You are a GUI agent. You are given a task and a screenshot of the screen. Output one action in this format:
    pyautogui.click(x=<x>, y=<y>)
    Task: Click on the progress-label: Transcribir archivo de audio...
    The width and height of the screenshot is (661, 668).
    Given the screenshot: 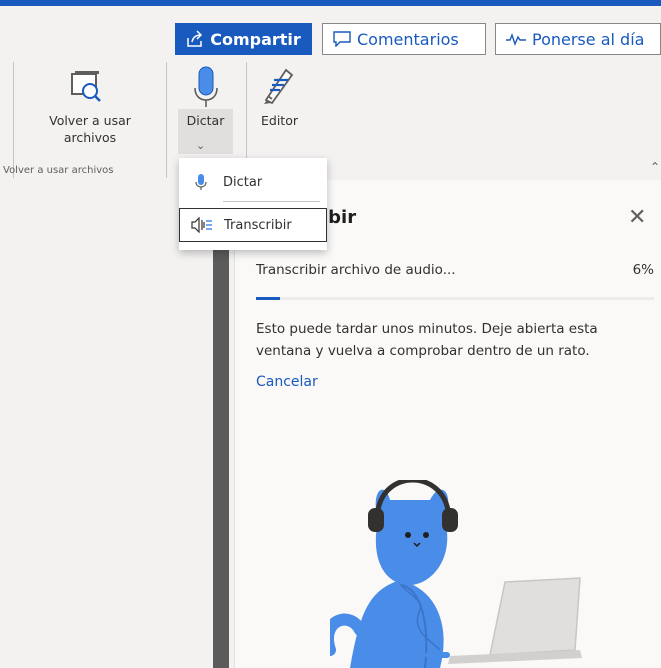 What is the action you would take?
    pyautogui.click(x=356, y=270)
    